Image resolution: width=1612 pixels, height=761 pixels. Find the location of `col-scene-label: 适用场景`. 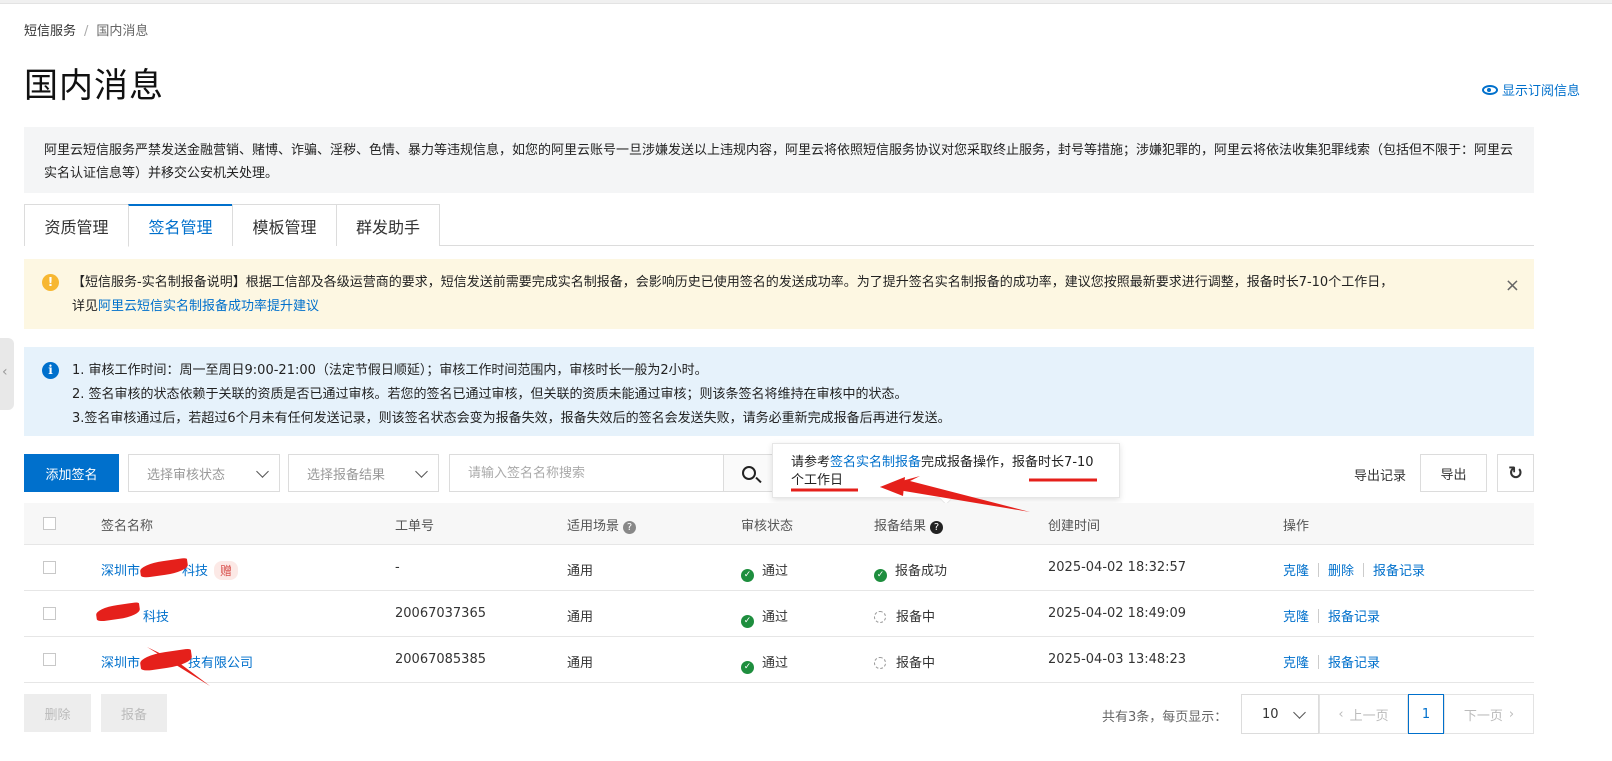

col-scene-label: 适用场景 is located at coordinates (593, 526).